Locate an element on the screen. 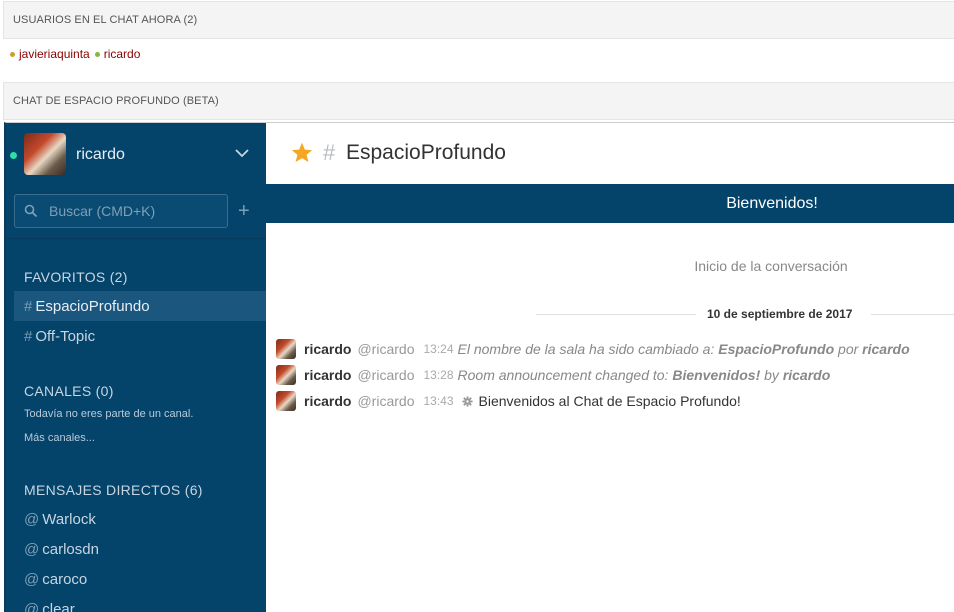 The width and height of the screenshot is (954, 612). date-label: 10 de septiembre de 2017 is located at coordinates (780, 314).